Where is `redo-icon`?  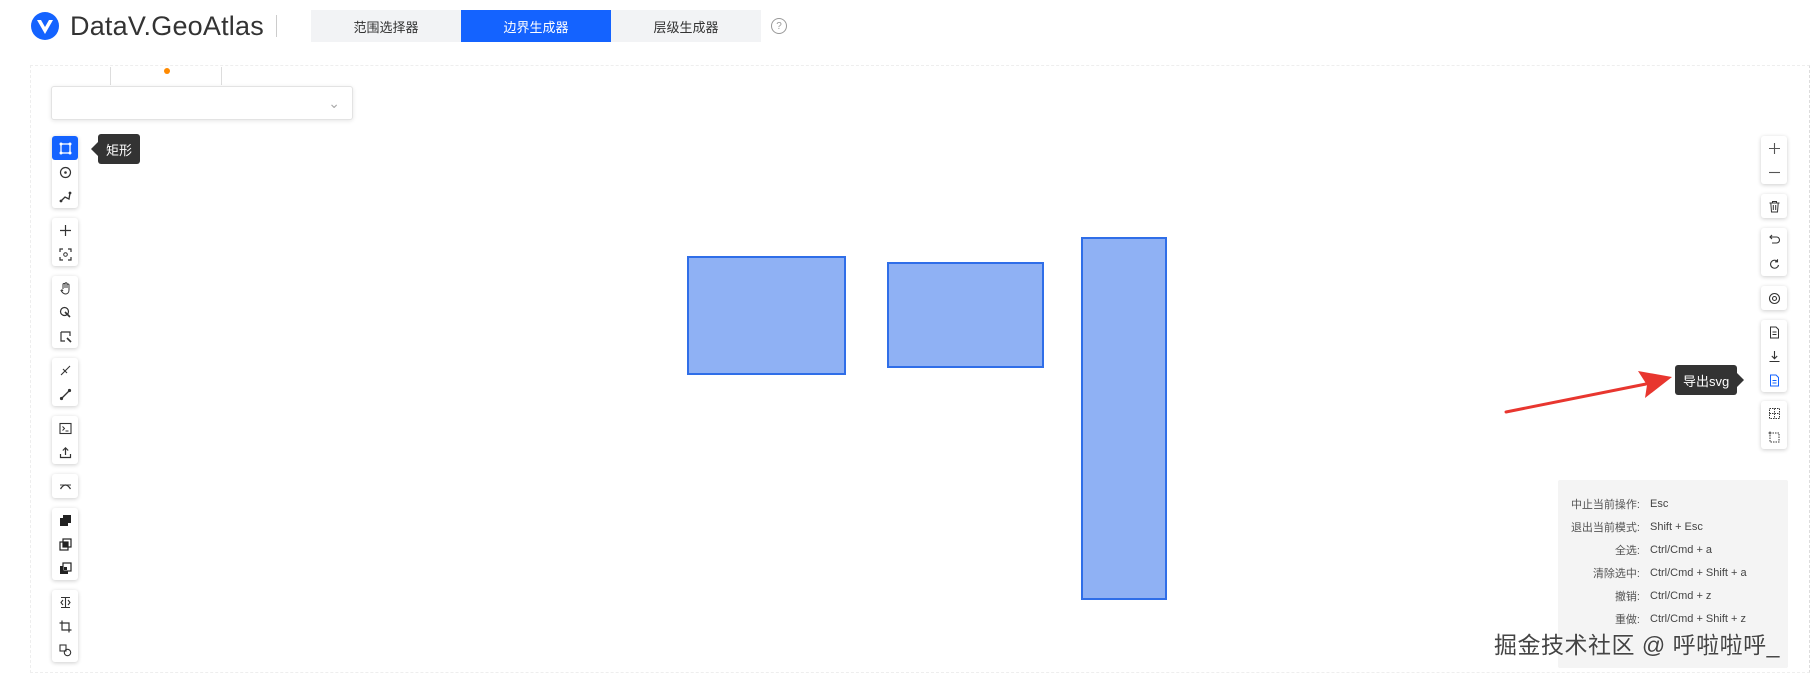
redo-icon is located at coordinates (1774, 263).